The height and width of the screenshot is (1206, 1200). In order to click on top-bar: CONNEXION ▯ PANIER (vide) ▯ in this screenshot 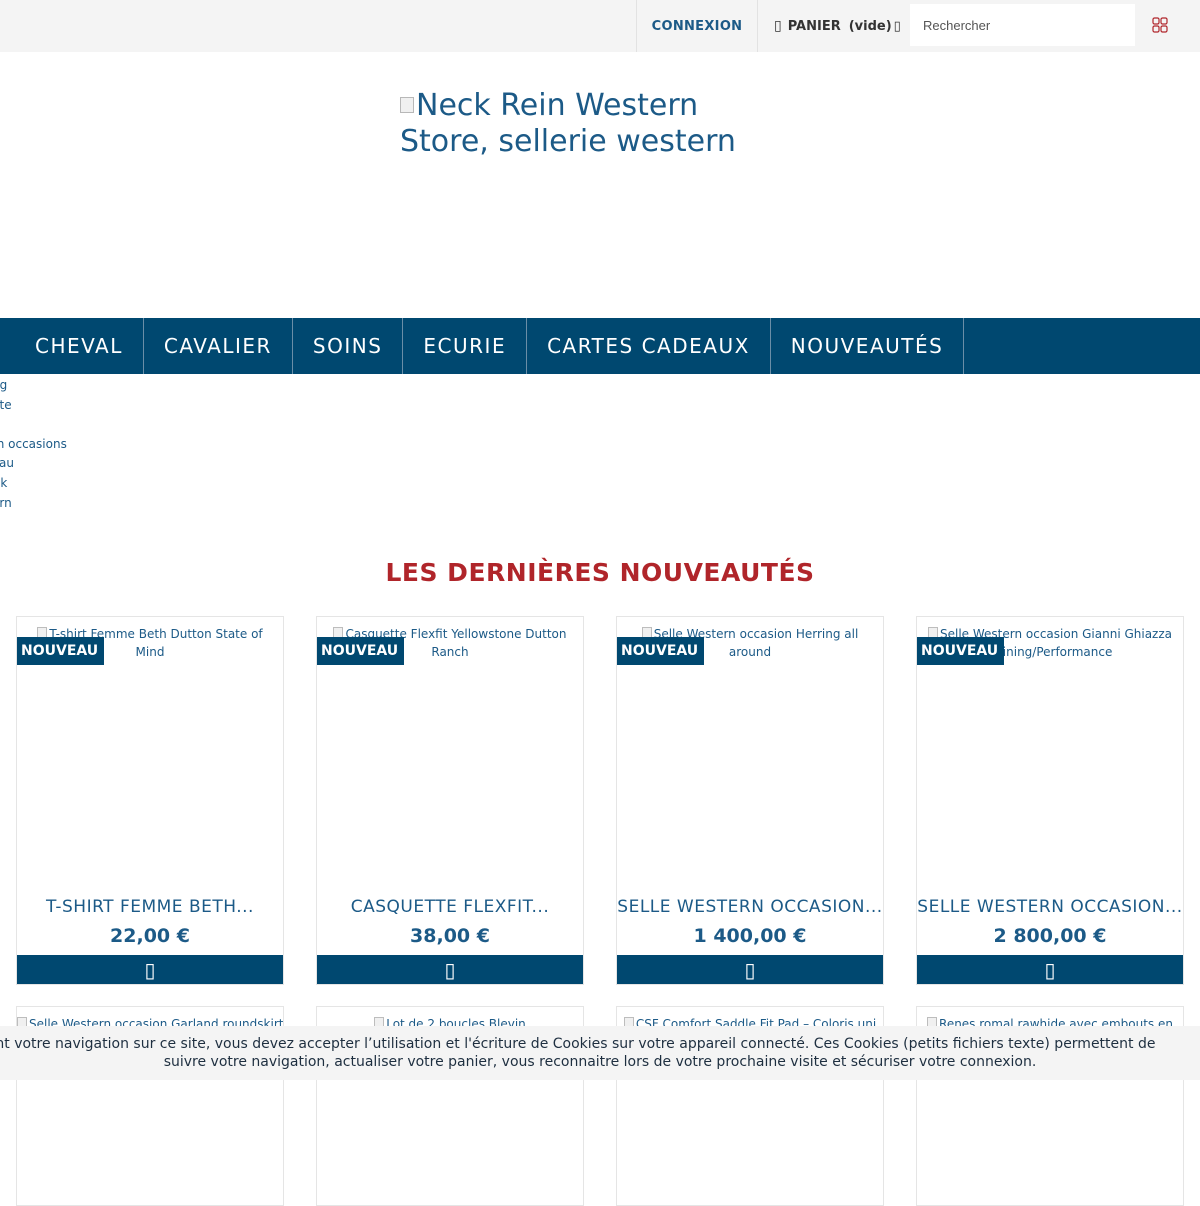, I will do `click(600, 26)`.